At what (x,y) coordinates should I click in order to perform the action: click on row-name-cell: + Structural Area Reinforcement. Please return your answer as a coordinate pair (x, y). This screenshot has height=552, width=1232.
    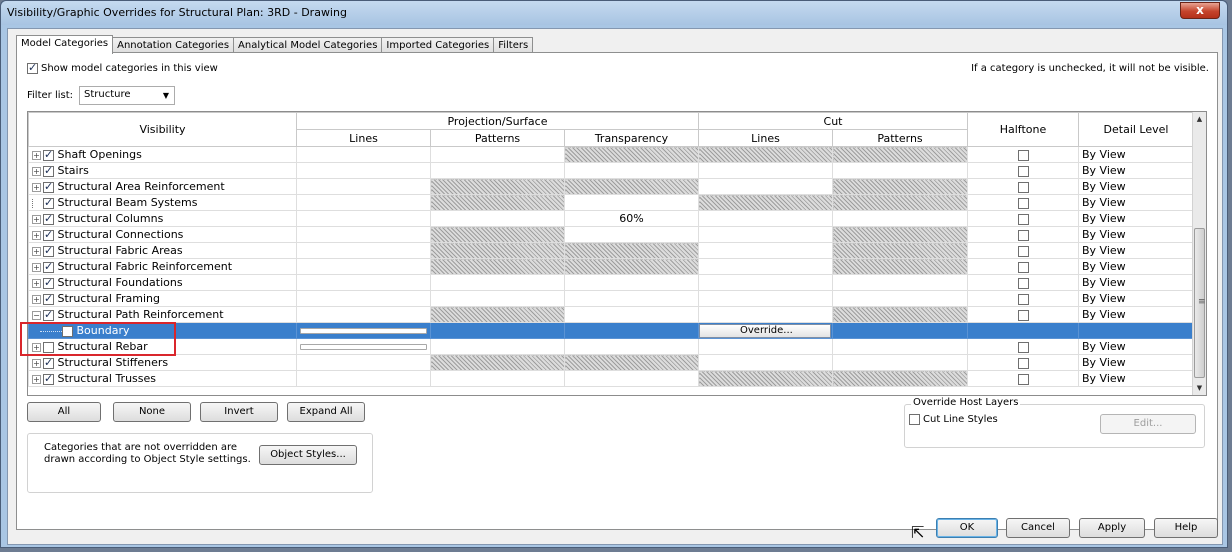
    Looking at the image, I should click on (162, 186).